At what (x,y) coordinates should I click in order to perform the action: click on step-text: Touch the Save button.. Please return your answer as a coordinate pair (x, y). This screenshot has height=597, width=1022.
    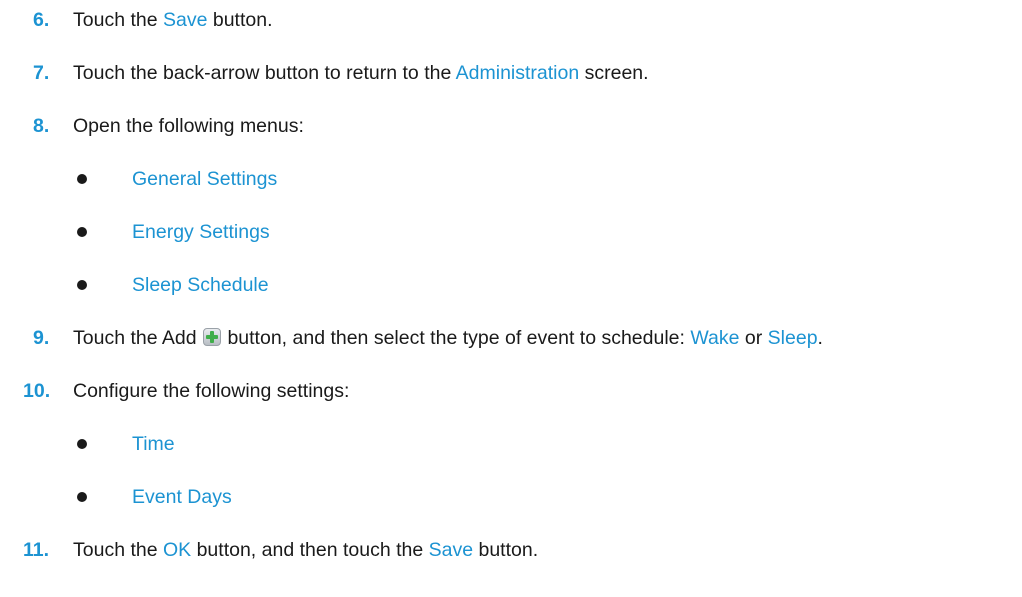
    Looking at the image, I should click on (173, 20).